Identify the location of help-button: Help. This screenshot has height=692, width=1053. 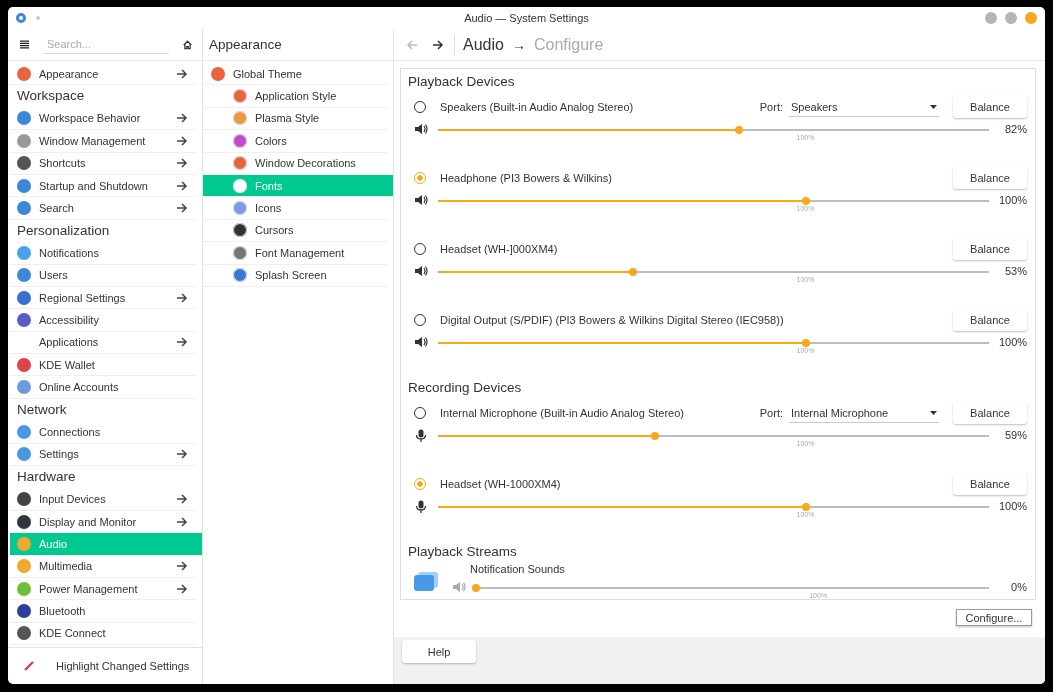
(439, 651).